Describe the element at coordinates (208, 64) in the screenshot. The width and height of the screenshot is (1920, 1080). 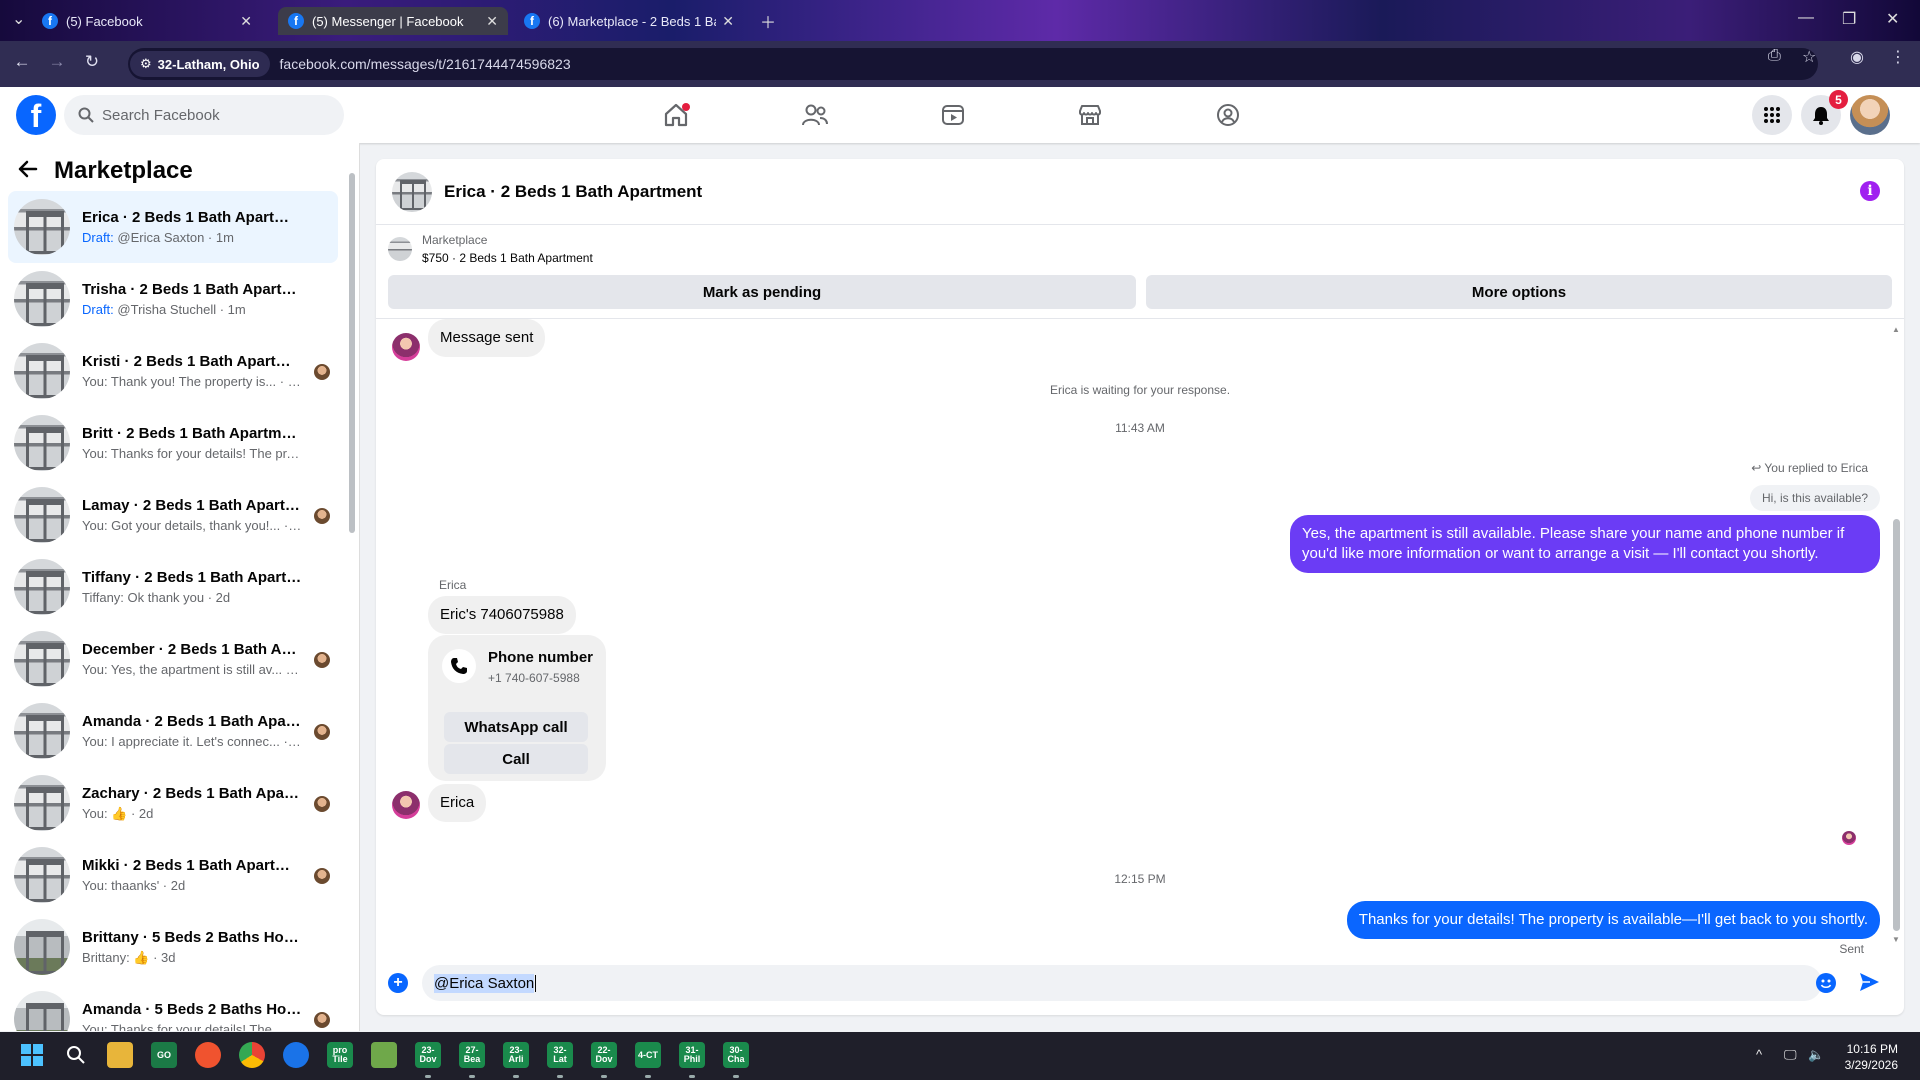
I see `location-chip-label: 32-Latham, Ohio` at that location.